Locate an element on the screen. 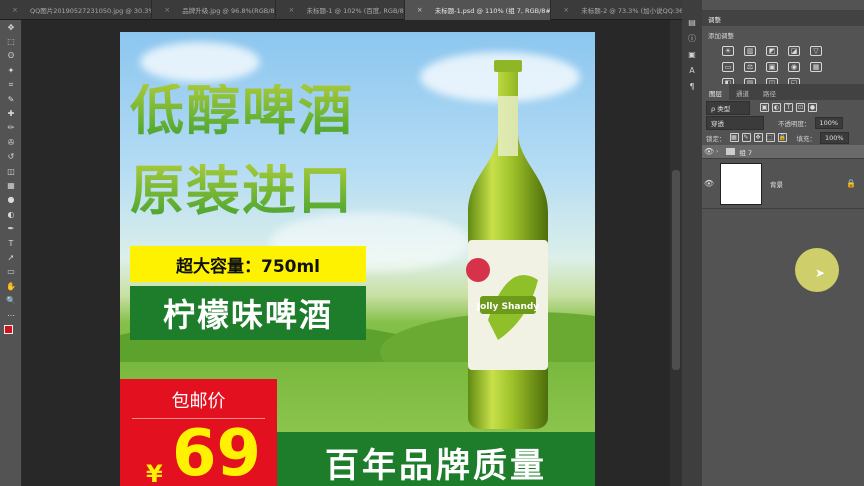 The height and width of the screenshot is (486, 864). adjustments-header: 调整 is located at coordinates (783, 18).